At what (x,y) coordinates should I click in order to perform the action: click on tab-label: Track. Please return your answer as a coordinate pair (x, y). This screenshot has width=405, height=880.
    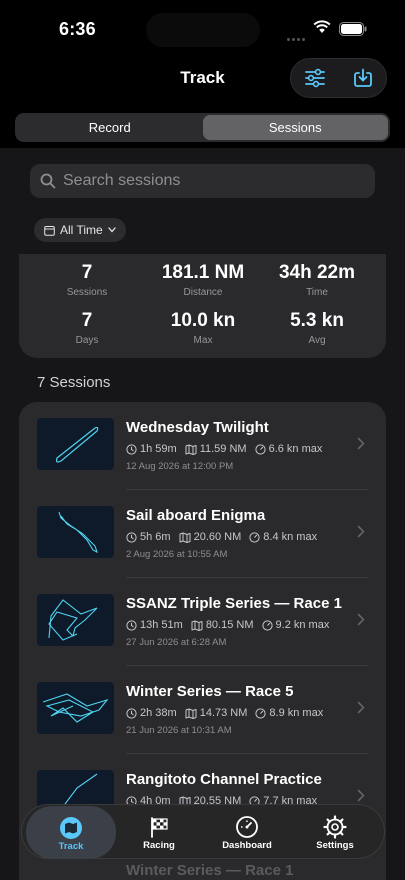
    Looking at the image, I should click on (71, 846).